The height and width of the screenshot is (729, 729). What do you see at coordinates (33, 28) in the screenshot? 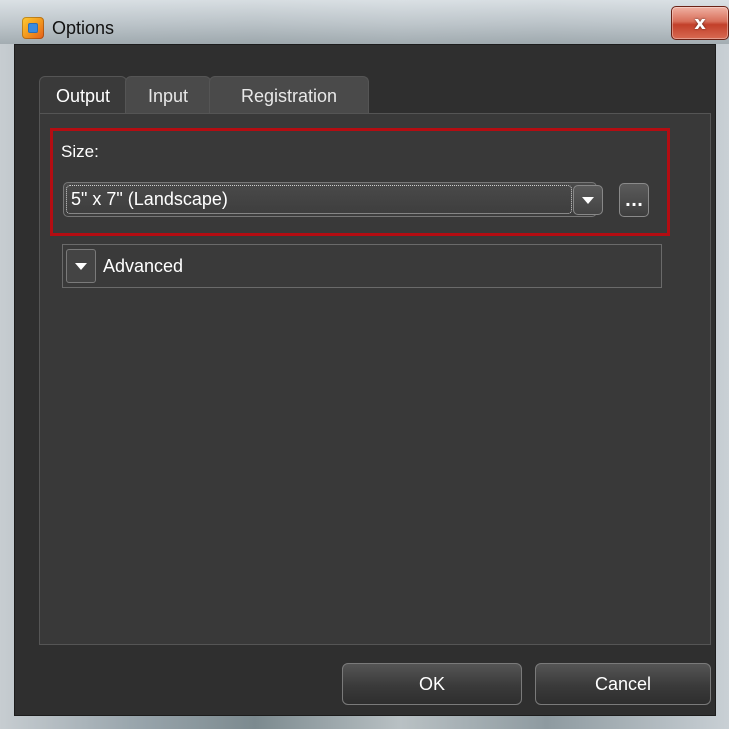
I see `app-icon` at bounding box center [33, 28].